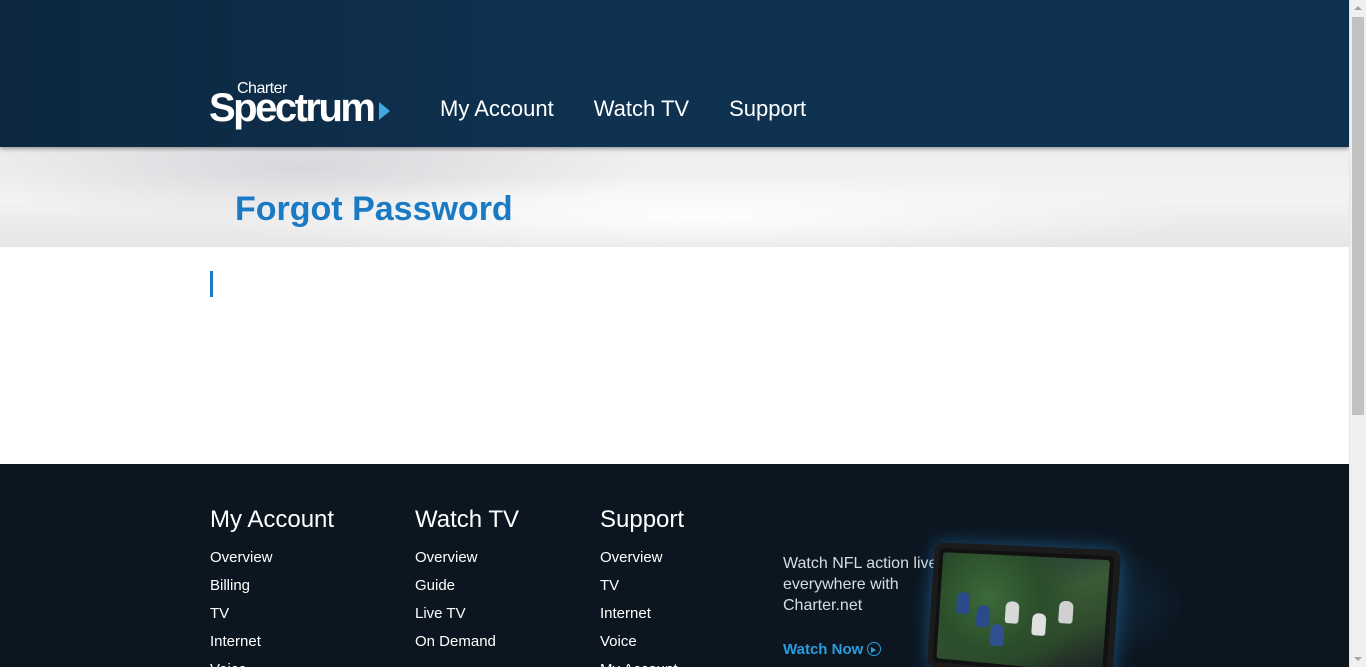  I want to click on page-title: Forgot Password, so click(374, 209).